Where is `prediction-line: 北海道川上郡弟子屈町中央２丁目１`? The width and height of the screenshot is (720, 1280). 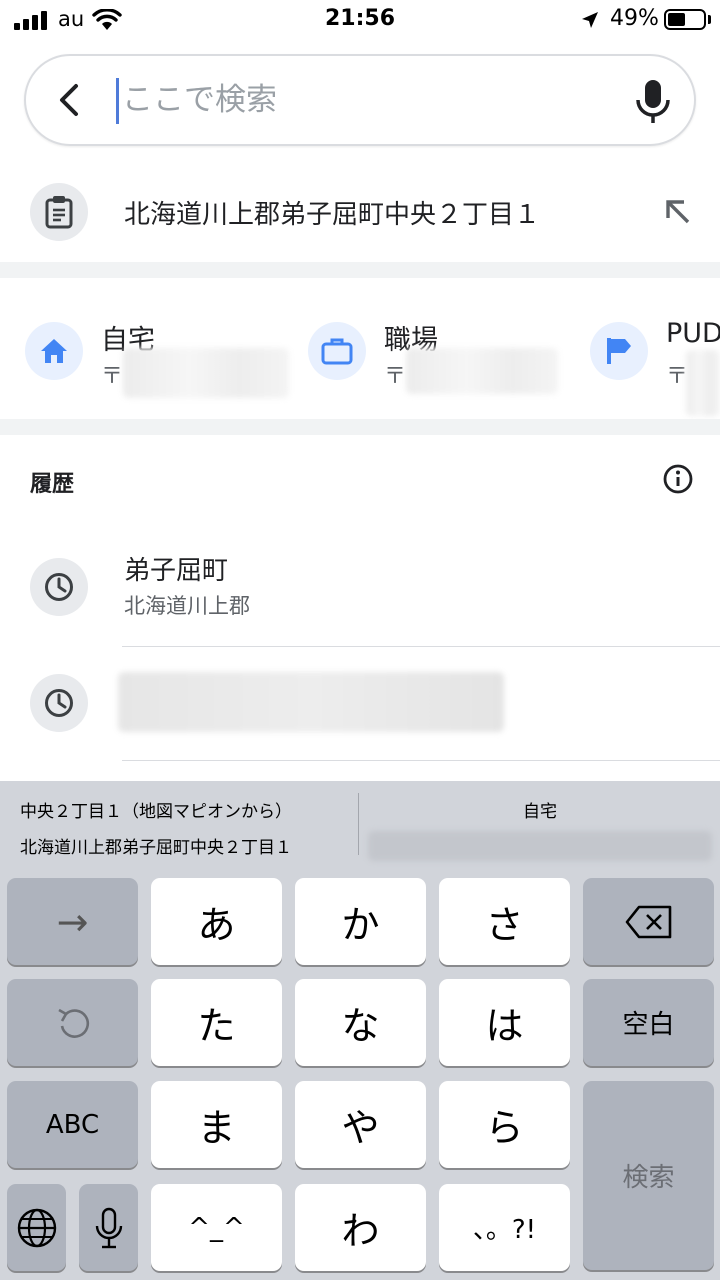
prediction-line: 北海道川上郡弟子屈町中央２丁目１ is located at coordinates (156, 848).